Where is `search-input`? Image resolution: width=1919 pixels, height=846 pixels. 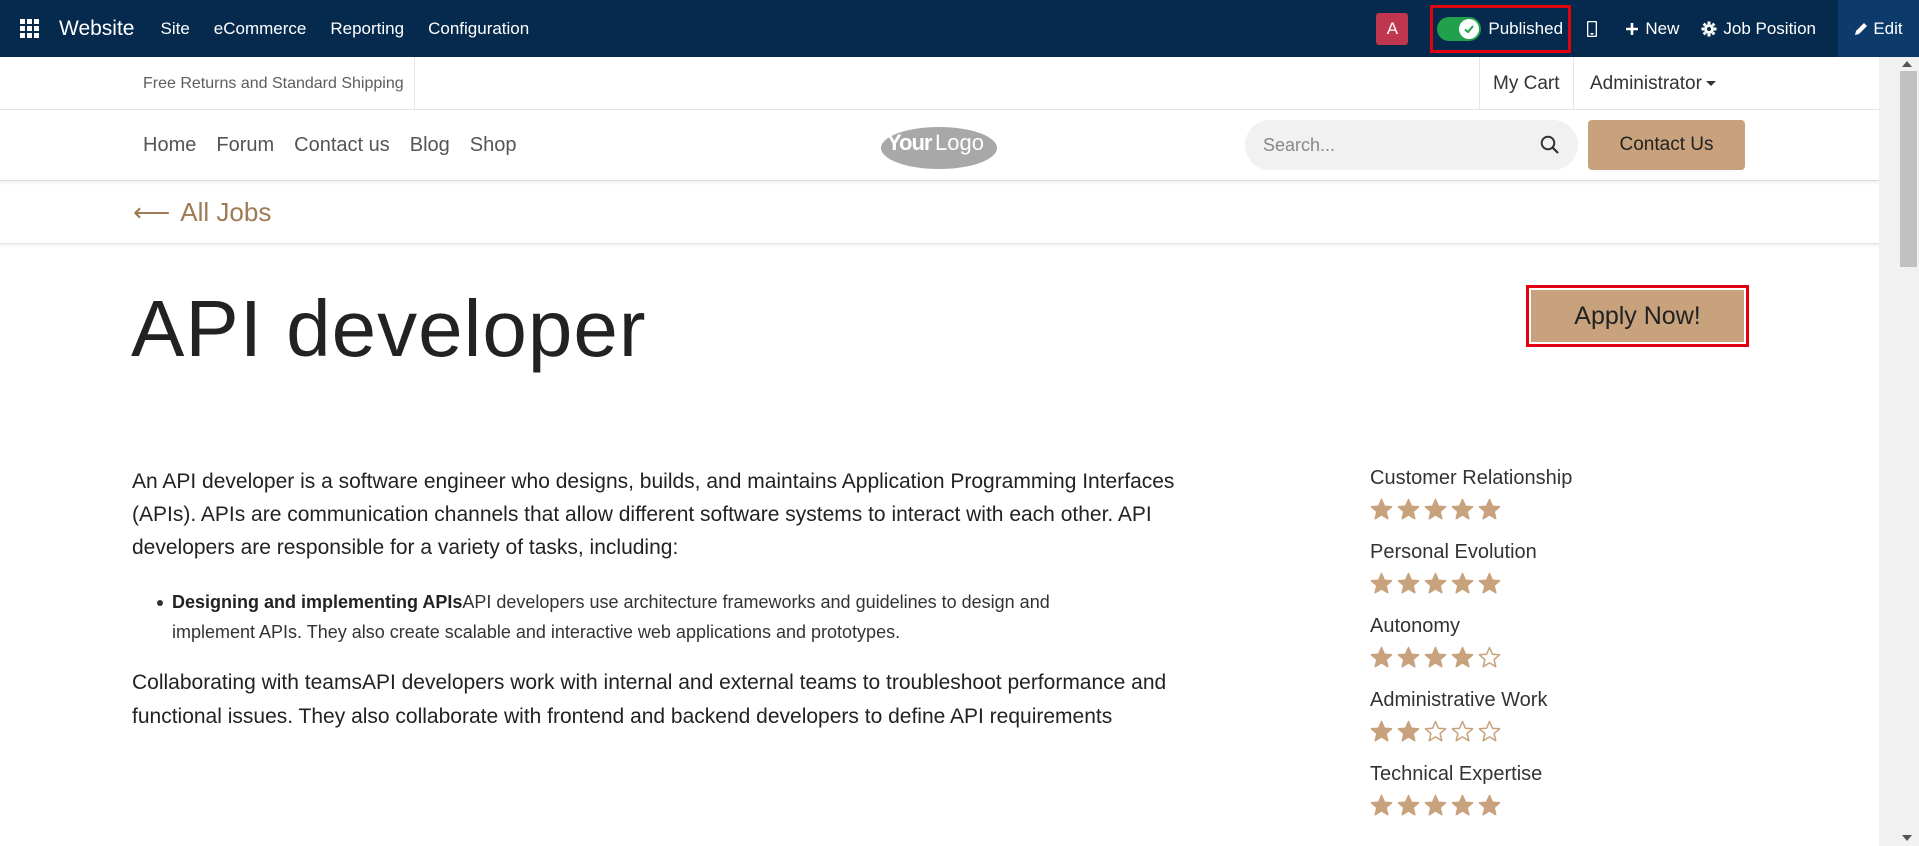 search-input is located at coordinates (1401, 145).